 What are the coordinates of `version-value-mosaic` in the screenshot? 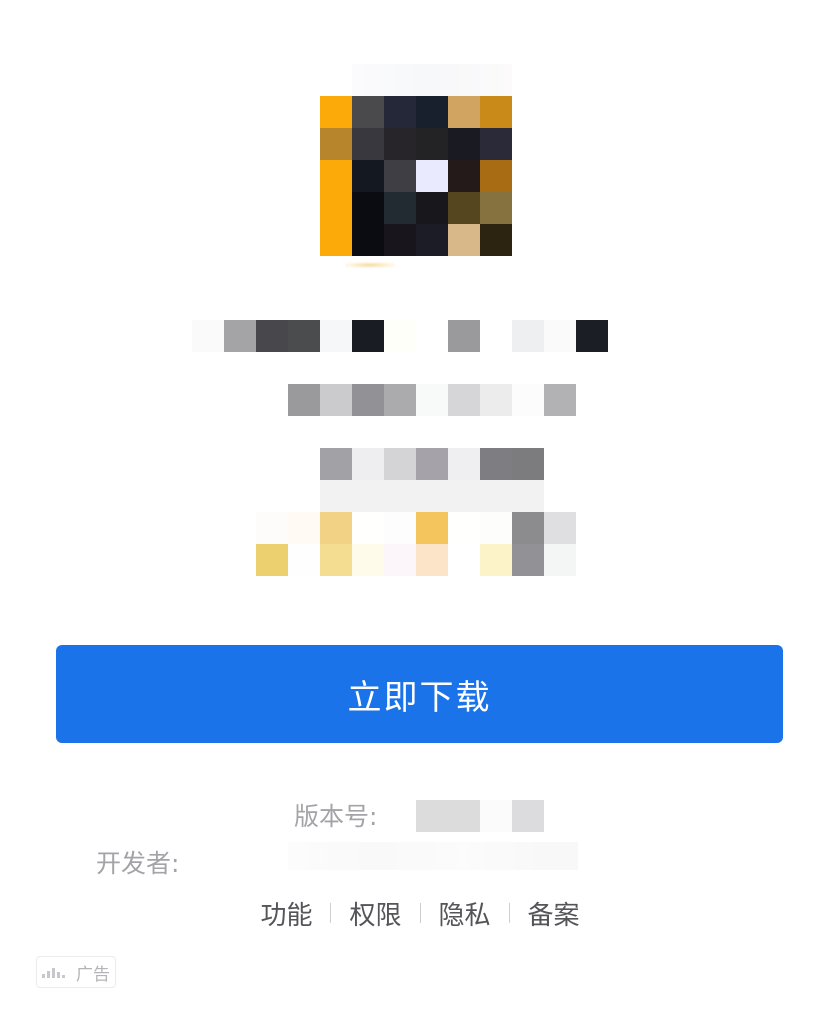 It's located at (480, 816).